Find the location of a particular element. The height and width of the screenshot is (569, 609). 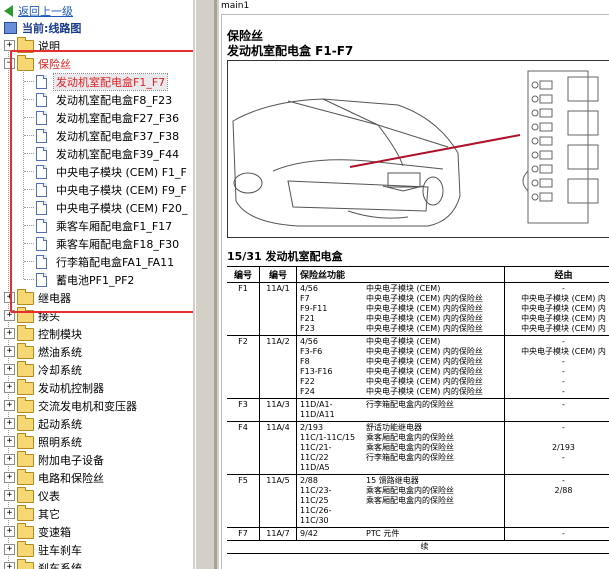

tree-item-16: + 驻车刹车 is located at coordinates (96, 549).